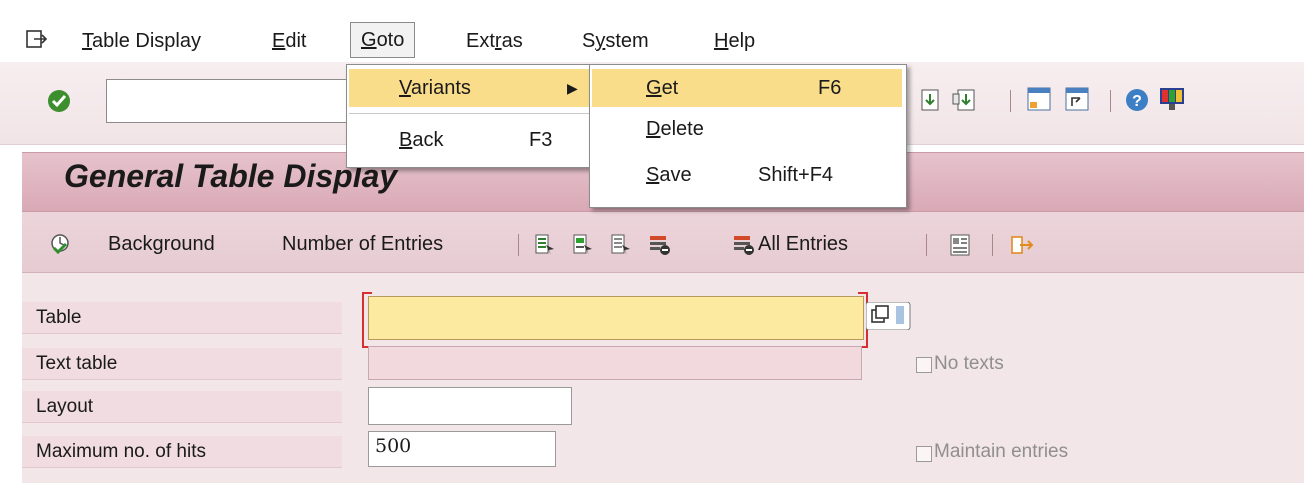 Image resolution: width=1304 pixels, height=483 pixels. Describe the element at coordinates (182, 364) in the screenshot. I see `text-table-label: Text table` at that location.